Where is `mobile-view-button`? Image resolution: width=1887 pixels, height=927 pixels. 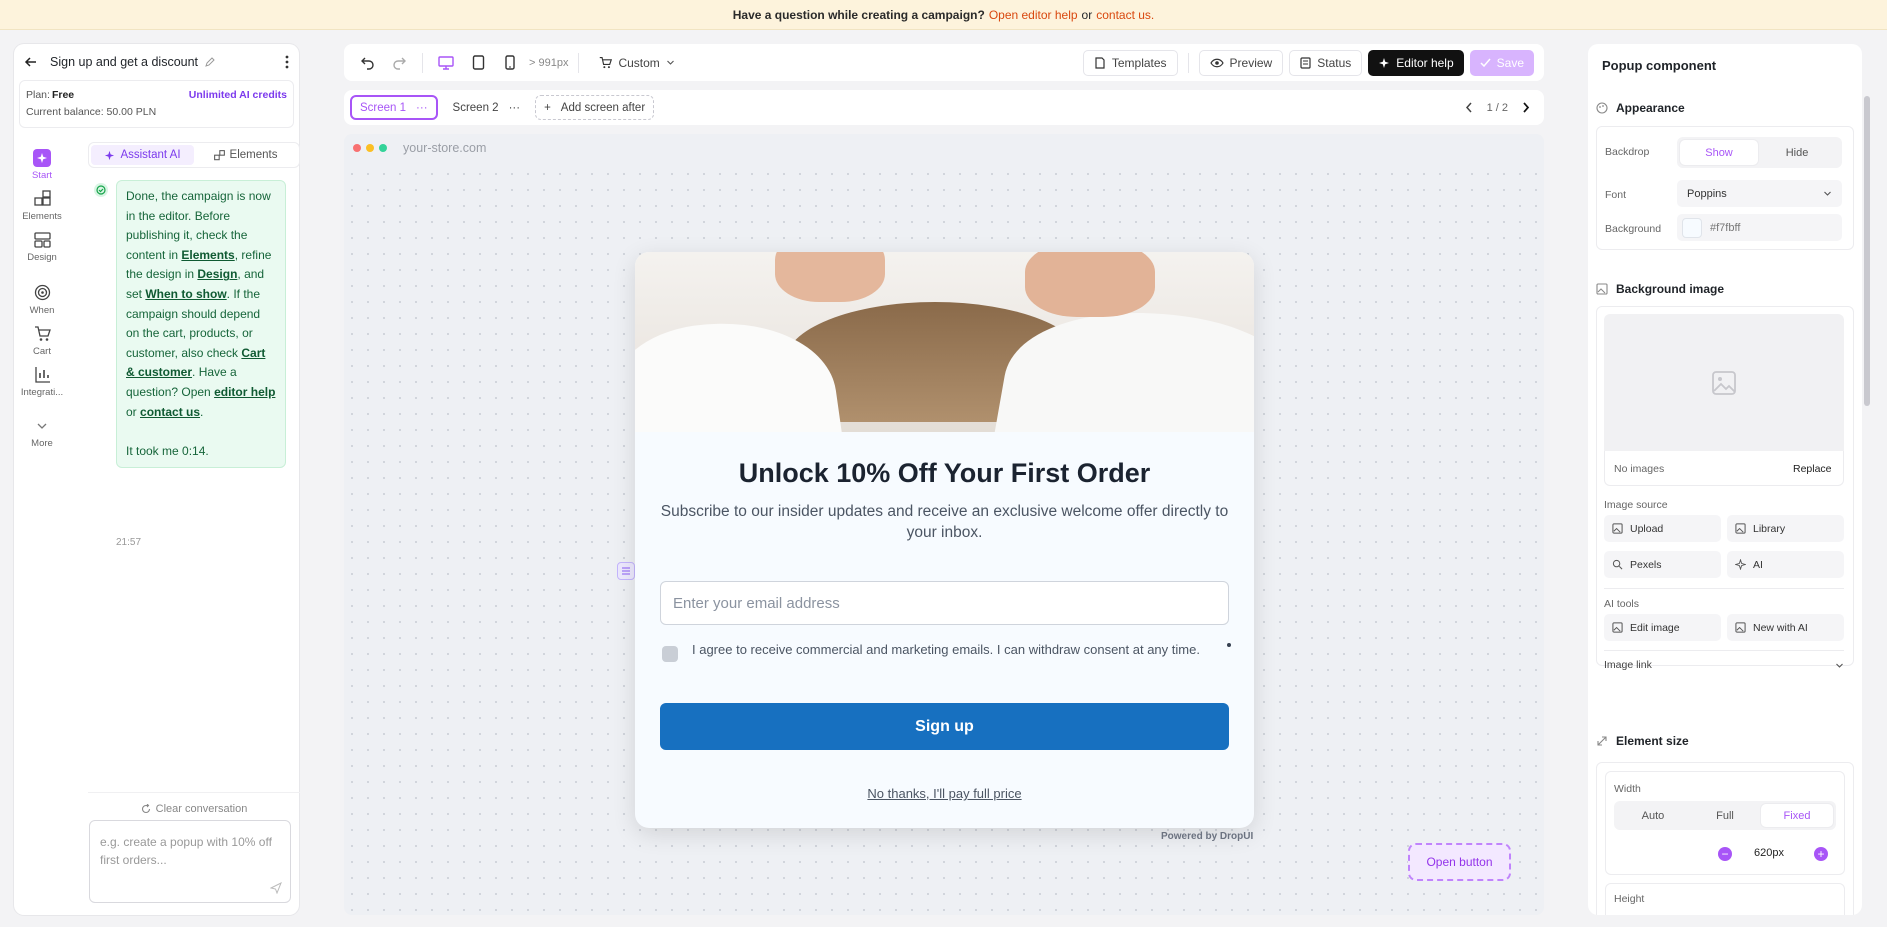
mobile-view-button is located at coordinates (510, 63).